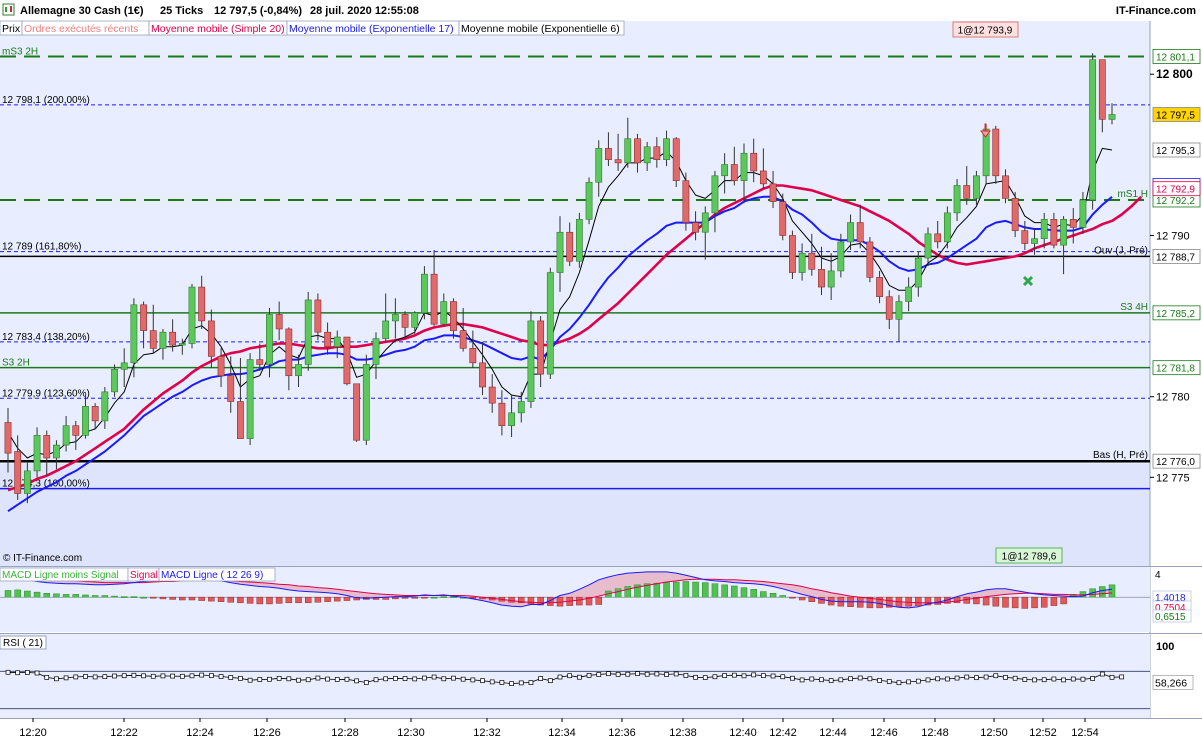  What do you see at coordinates (1175, 201) in the screenshot?
I see `level-price-tag: 12 792,2` at bounding box center [1175, 201].